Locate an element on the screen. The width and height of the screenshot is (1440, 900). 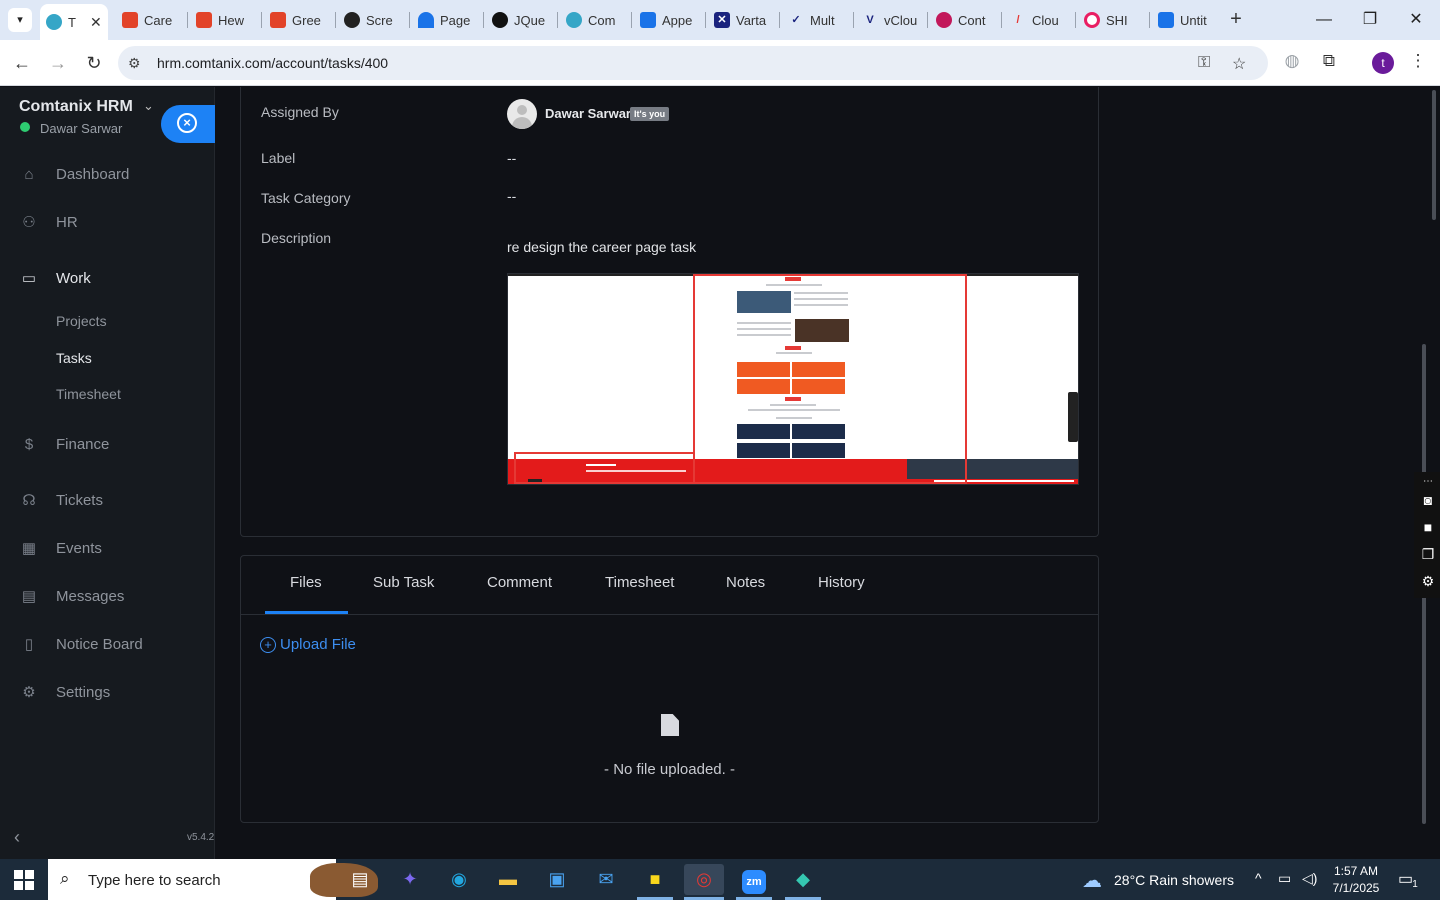
sidebar-item-dashboard: ⌂ Dashboard is located at coordinates (107, 174).